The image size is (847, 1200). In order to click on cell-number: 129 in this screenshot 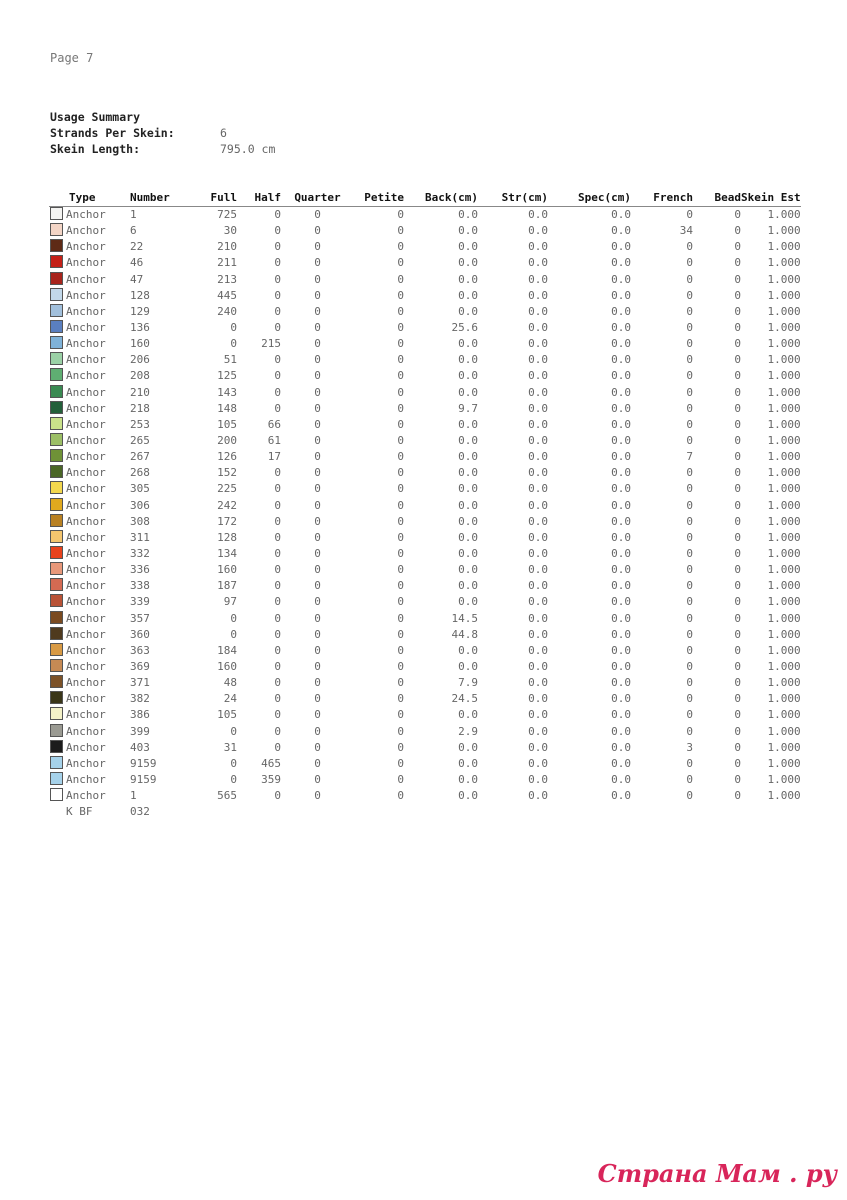, I will do `click(140, 311)`.